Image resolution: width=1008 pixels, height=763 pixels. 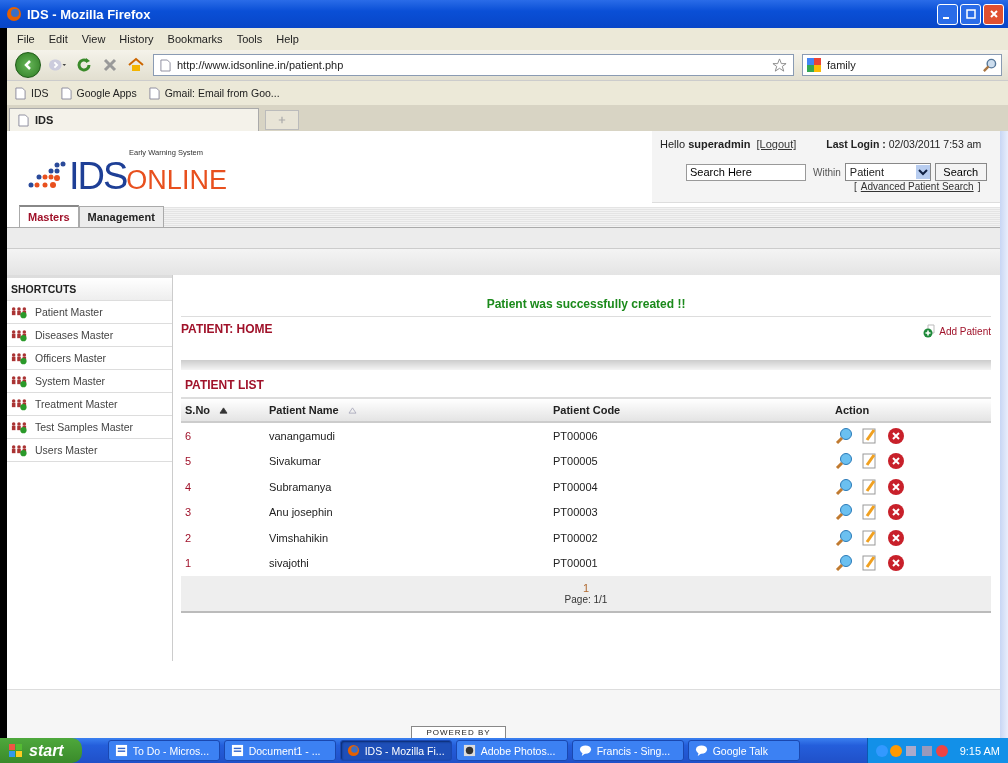 I want to click on stop-icon, so click(x=110, y=65).